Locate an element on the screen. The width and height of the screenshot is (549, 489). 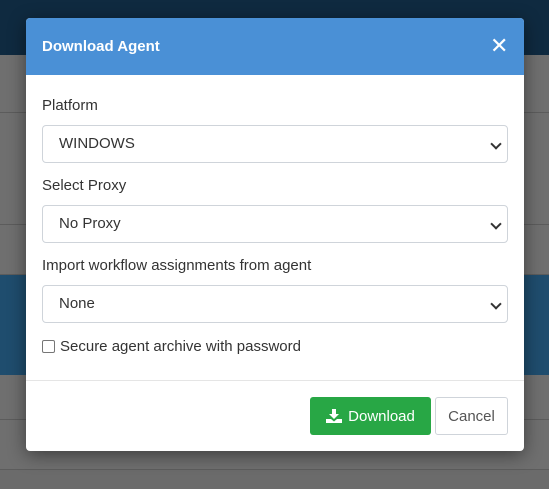
proxy-select: No Proxy is located at coordinates (275, 224).